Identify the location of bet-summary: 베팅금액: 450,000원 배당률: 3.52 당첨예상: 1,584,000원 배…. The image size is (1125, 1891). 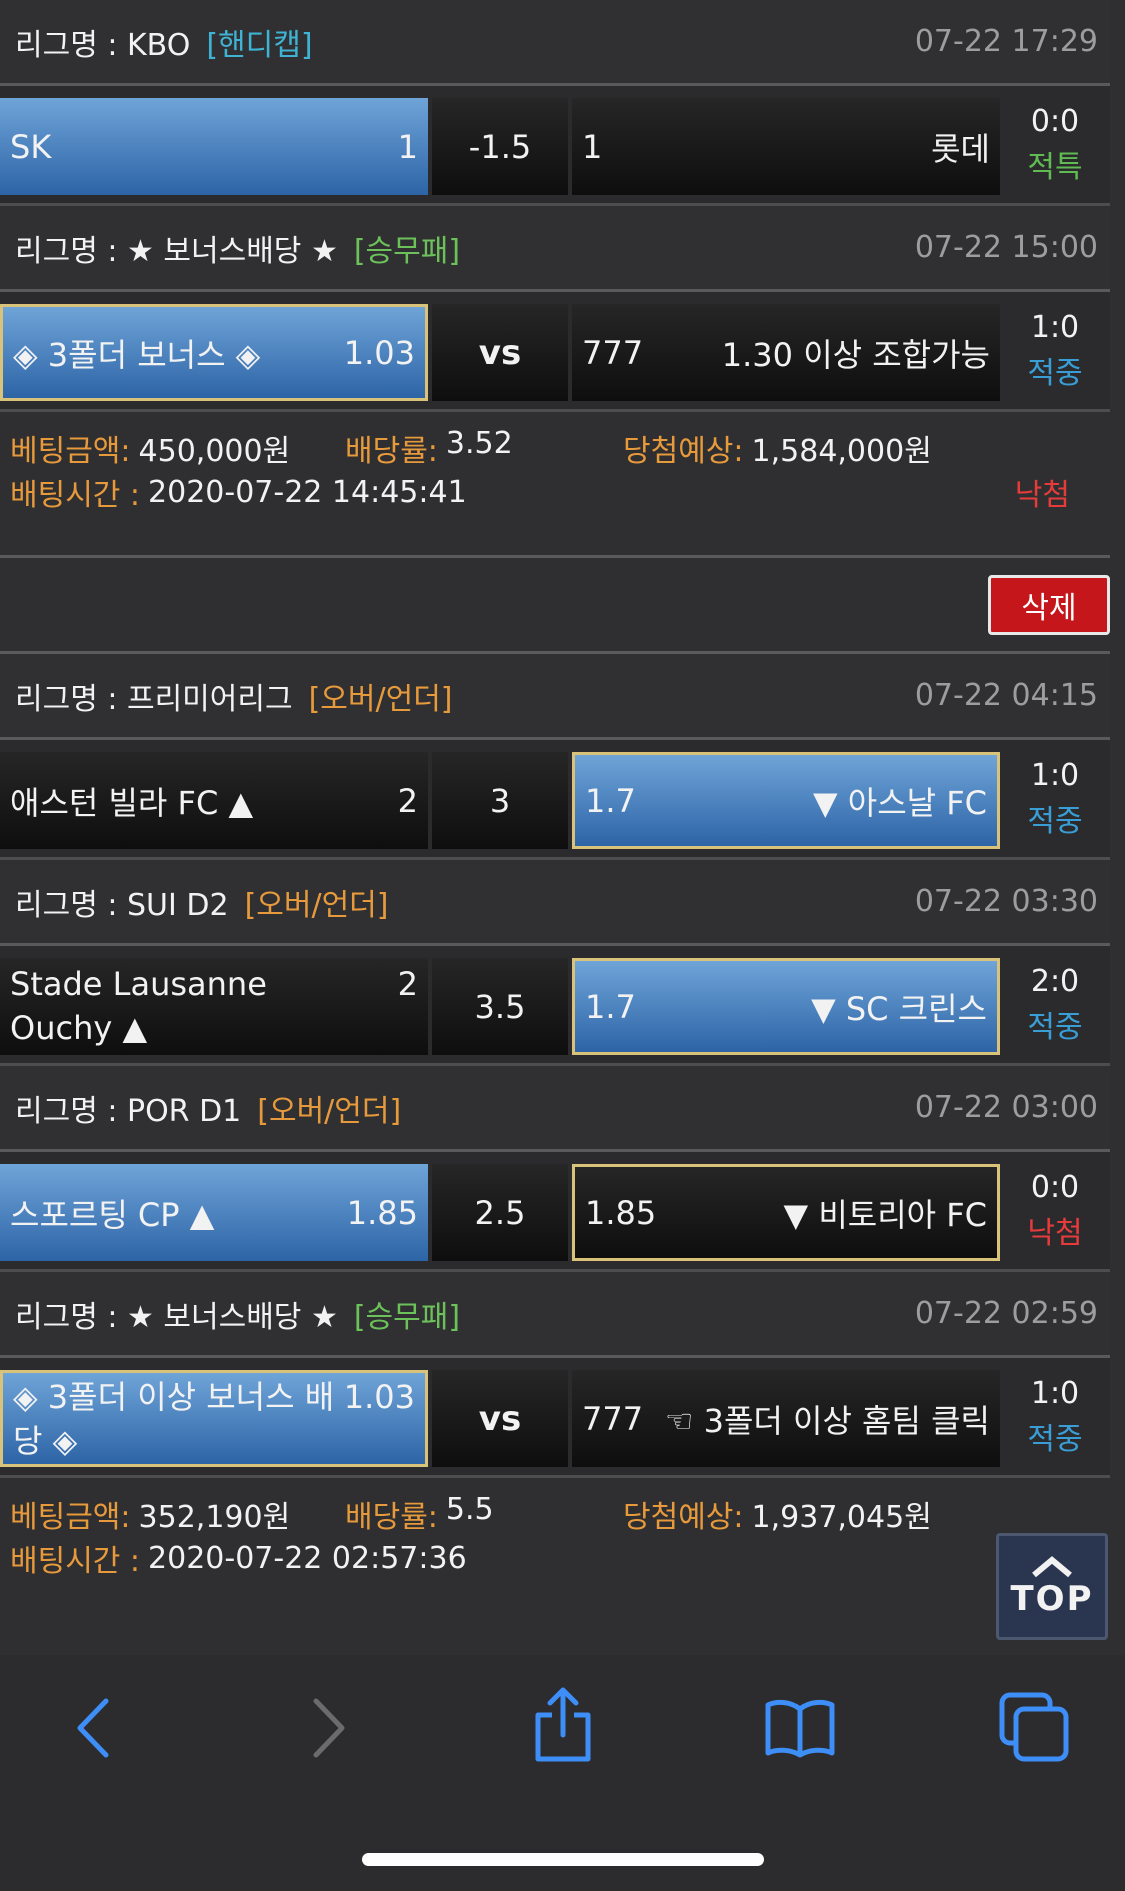
(555, 485).